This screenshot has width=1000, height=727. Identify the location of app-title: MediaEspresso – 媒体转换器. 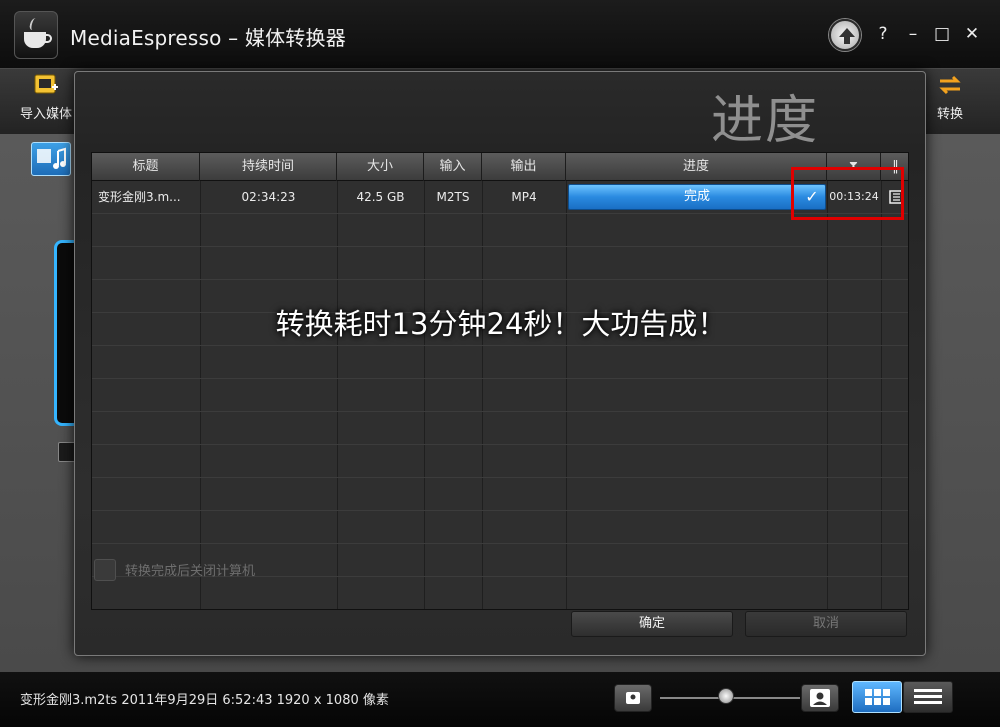
(208, 38).